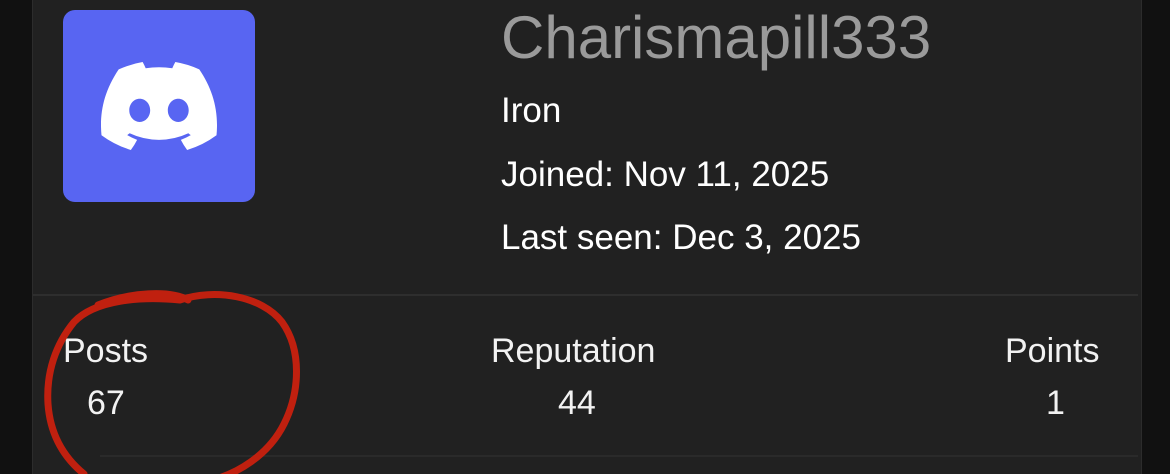  What do you see at coordinates (681, 237) in the screenshot?
I see `last-seen-date: Last seen: Dec 3, 2025` at bounding box center [681, 237].